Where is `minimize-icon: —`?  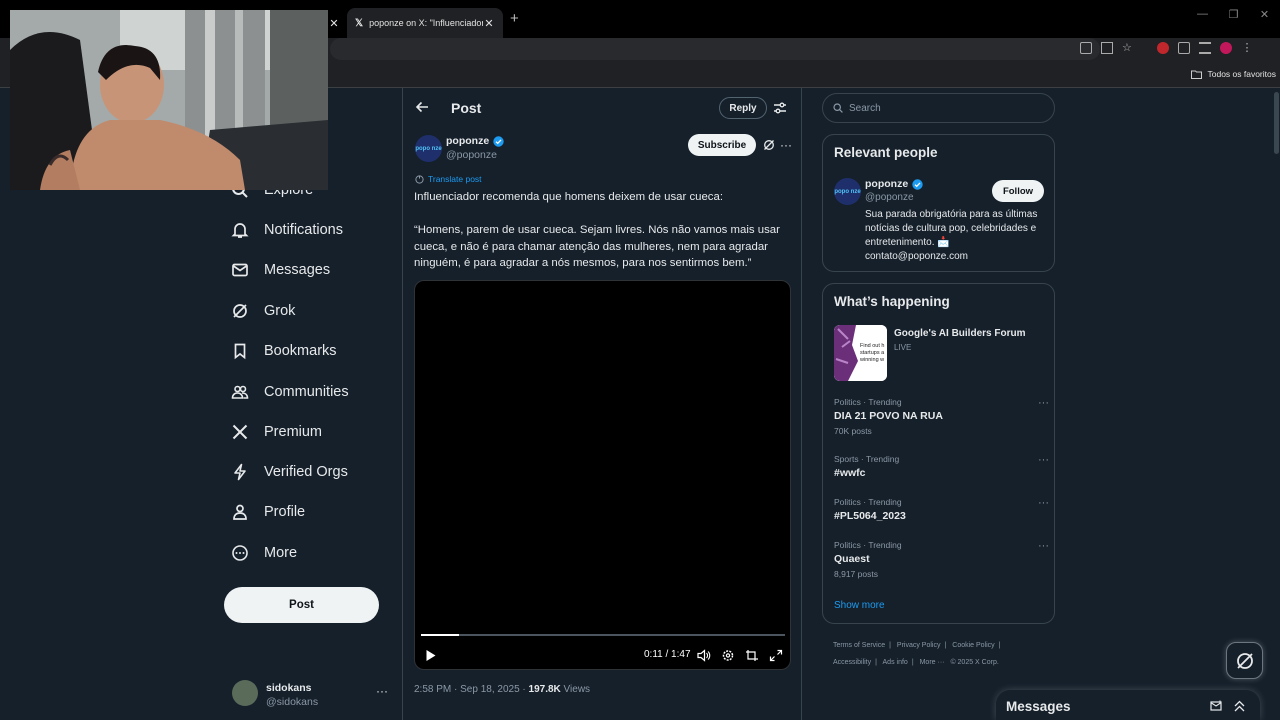 minimize-icon: — is located at coordinates (1202, 14).